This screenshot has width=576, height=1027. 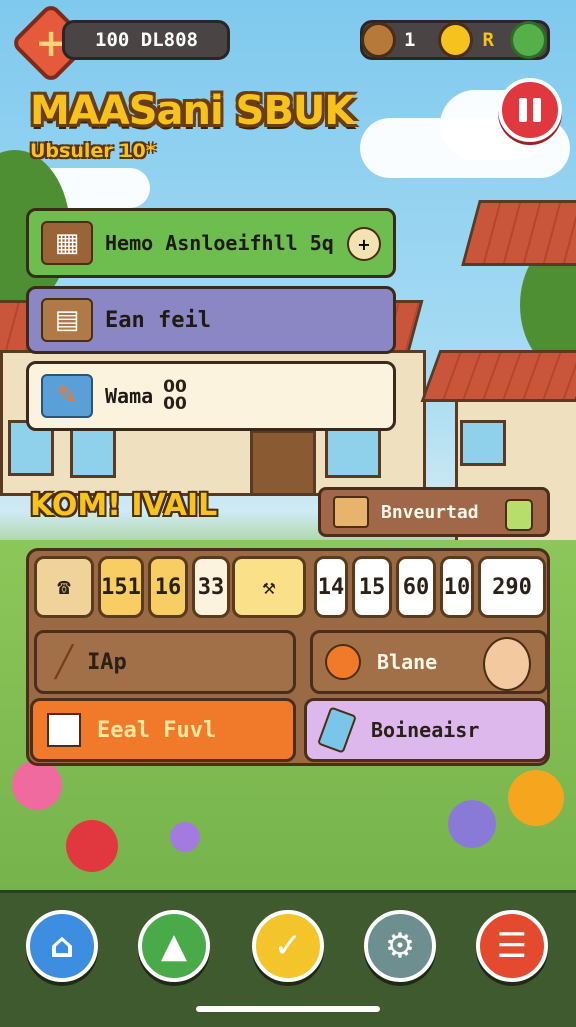 I want to click on menu-item-1: ▦ Hemo Asnloeifhll 5q +, so click(x=211, y=243).